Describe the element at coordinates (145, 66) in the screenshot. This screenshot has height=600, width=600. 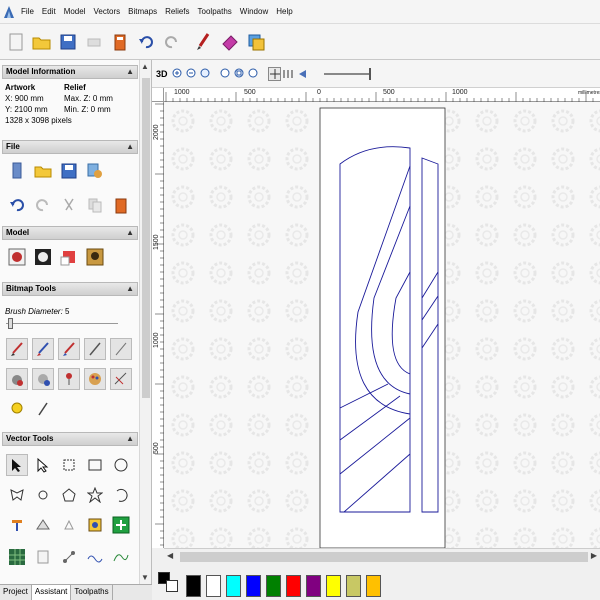
I see `scroll-up-icon: ▲` at that location.